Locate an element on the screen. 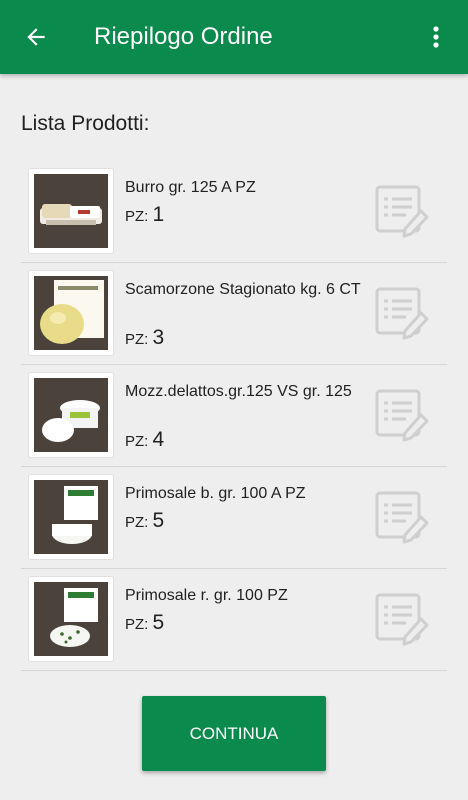 The height and width of the screenshot is (800, 468). app-bar: Riepilogo Ordine is located at coordinates (234, 37).